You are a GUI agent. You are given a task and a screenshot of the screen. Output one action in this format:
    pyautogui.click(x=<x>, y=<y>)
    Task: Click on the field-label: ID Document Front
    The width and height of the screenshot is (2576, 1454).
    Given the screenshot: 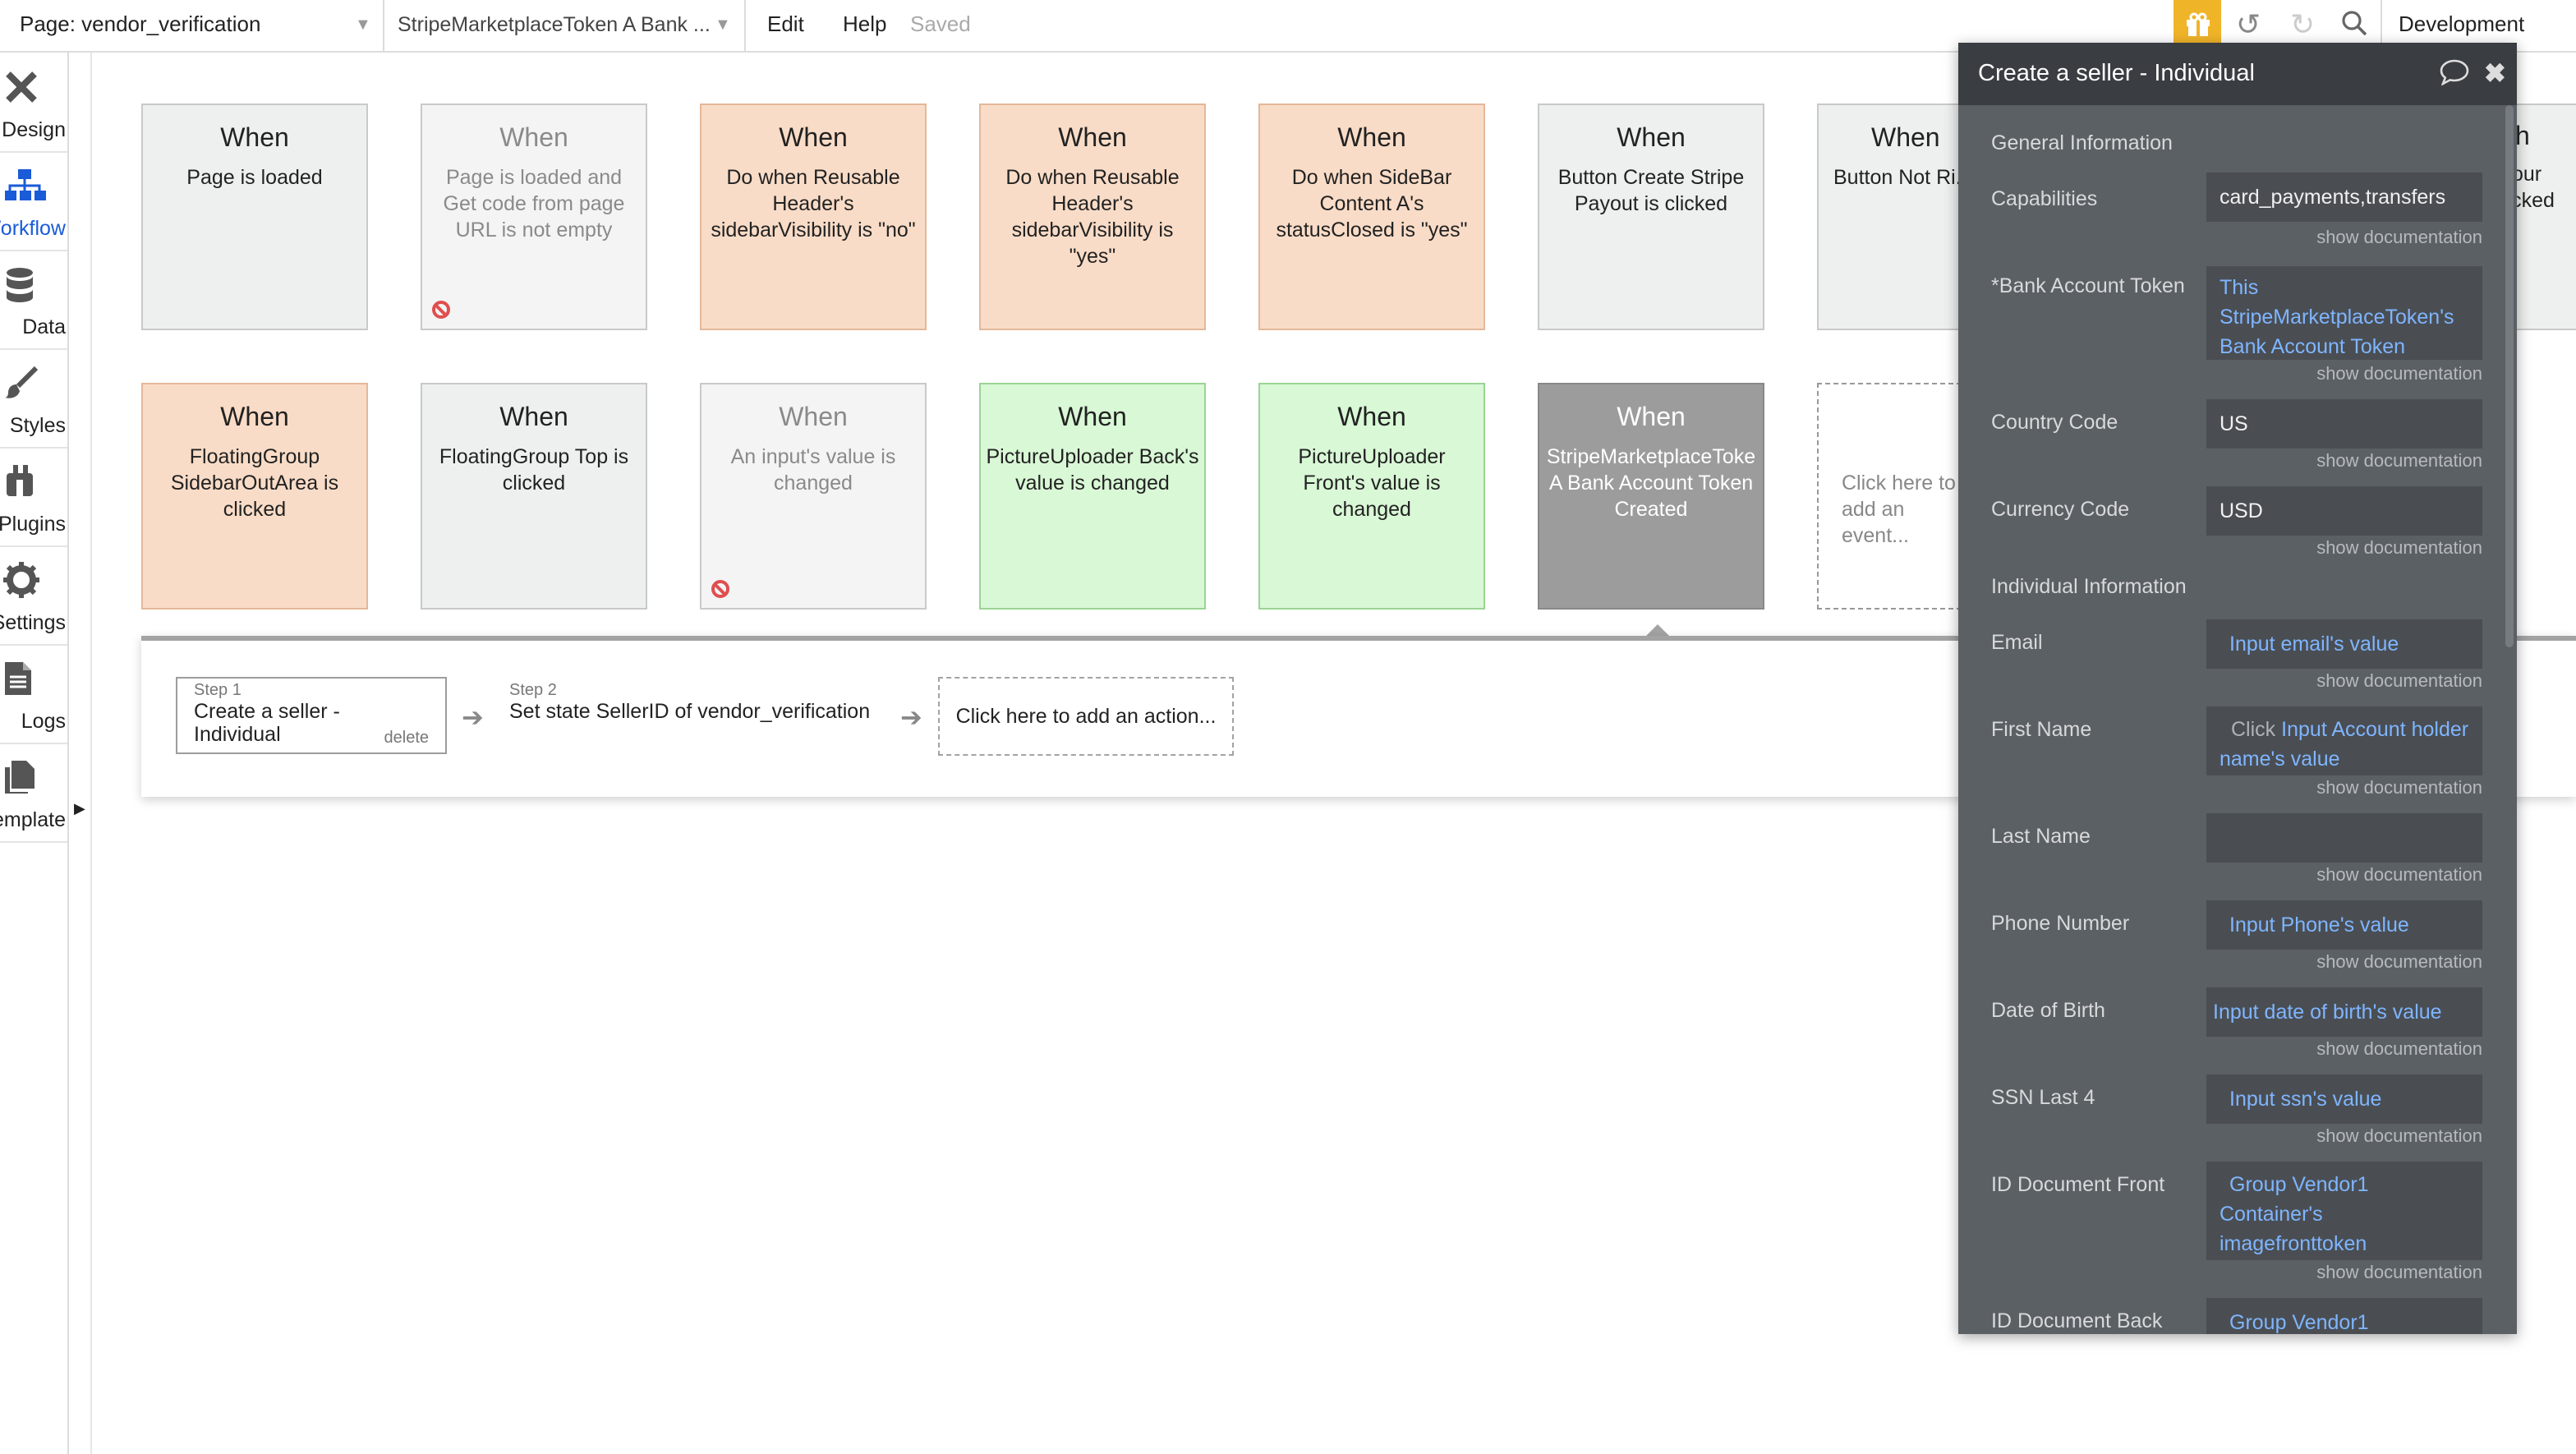 What is the action you would take?
    pyautogui.click(x=2078, y=1184)
    